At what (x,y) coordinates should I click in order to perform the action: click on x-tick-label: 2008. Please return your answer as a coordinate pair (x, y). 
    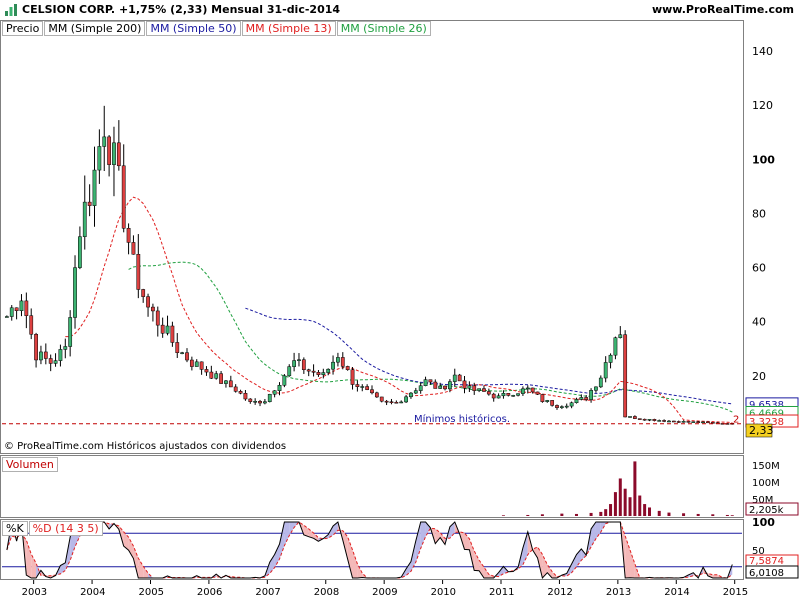
    Looking at the image, I should click on (326, 592).